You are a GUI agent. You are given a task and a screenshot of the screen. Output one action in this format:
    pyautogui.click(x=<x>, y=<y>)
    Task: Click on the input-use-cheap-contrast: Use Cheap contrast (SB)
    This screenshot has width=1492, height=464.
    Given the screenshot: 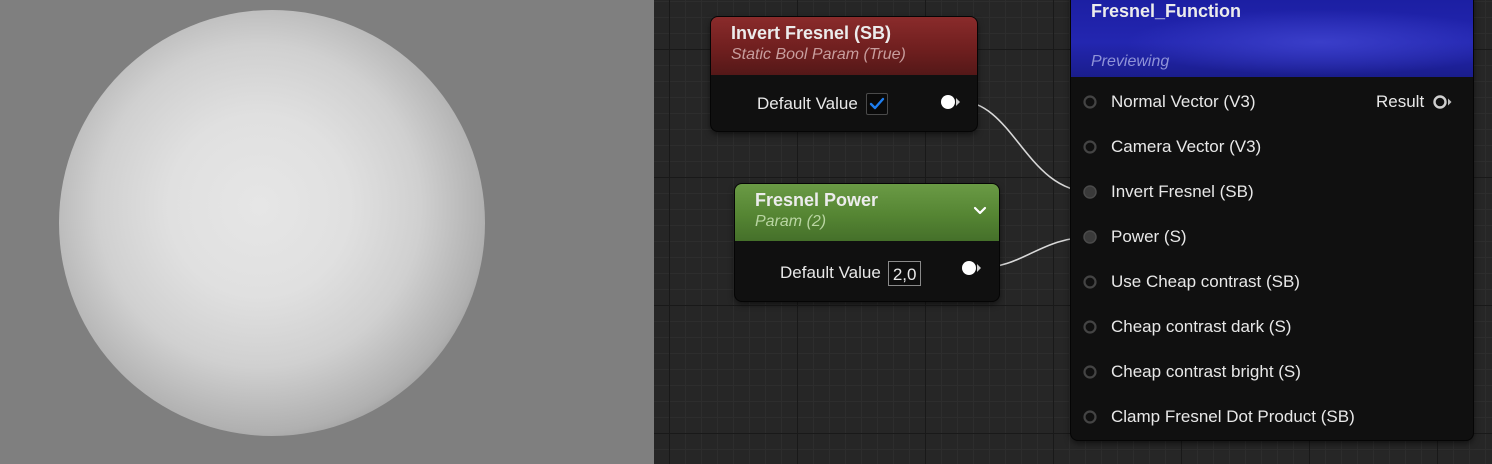 What is the action you would take?
    pyautogui.click(x=1191, y=282)
    